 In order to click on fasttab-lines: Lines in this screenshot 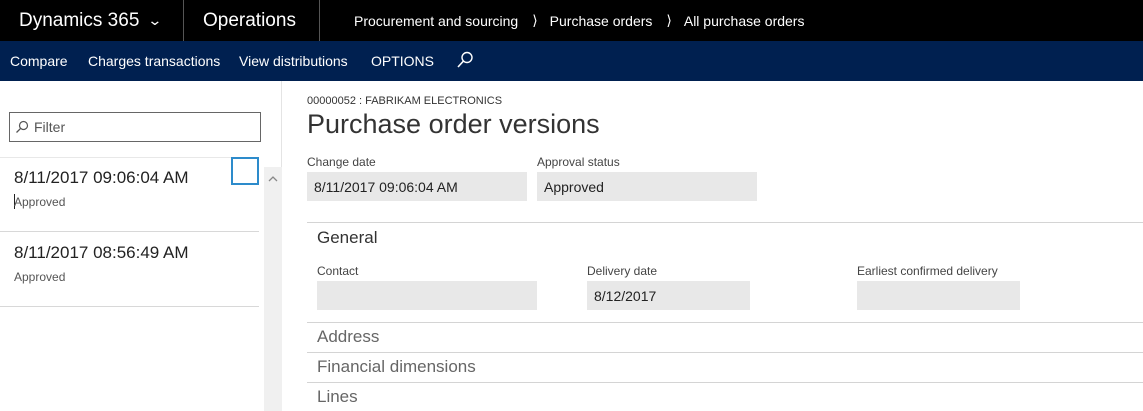, I will do `click(337, 397)`.